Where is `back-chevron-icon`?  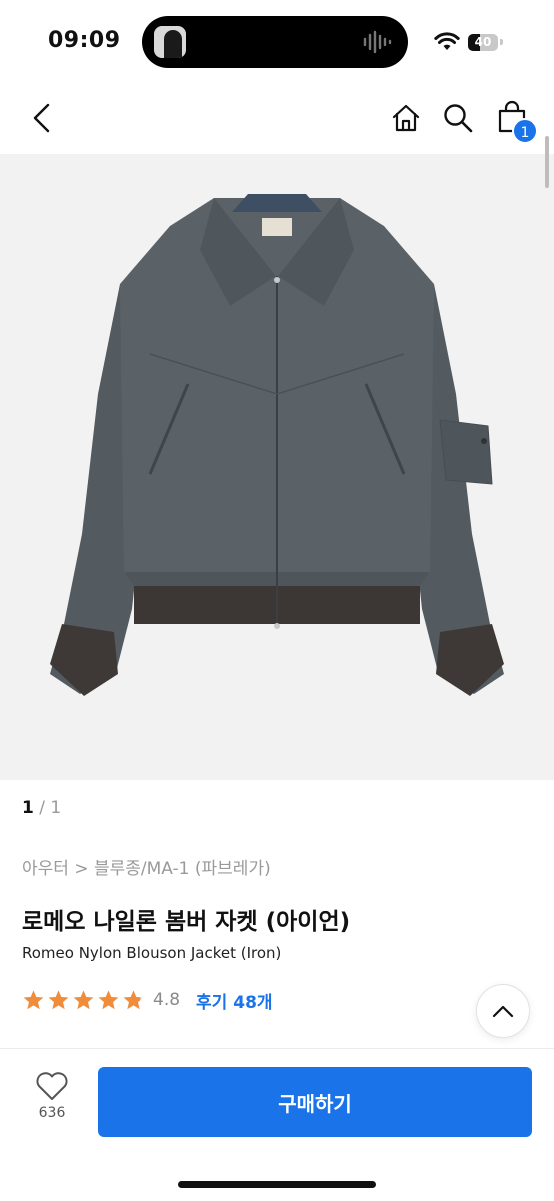
back-chevron-icon is located at coordinates (41, 118).